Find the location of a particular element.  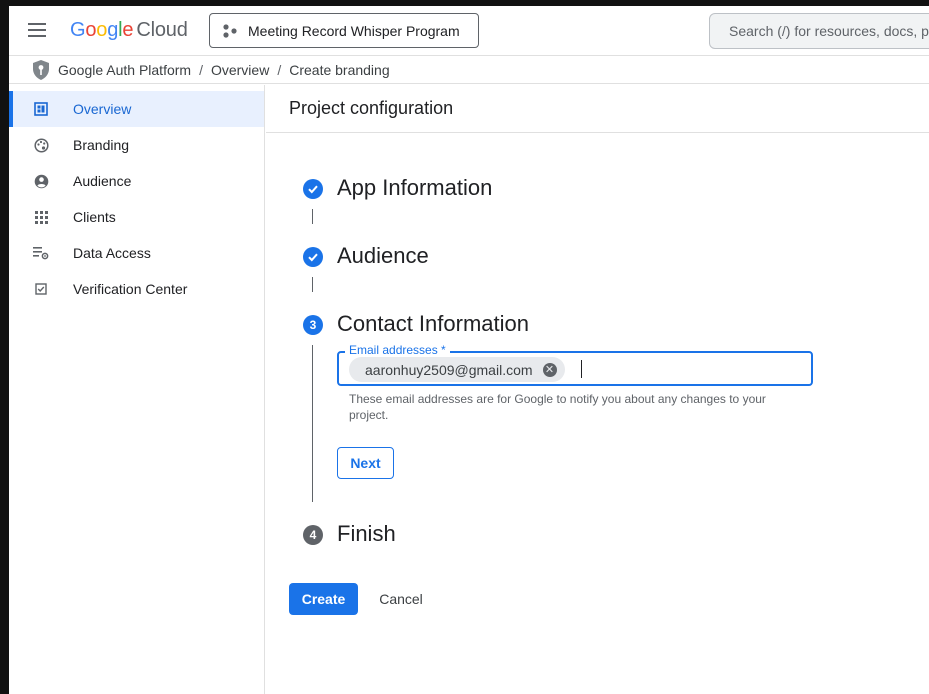

cancel-button: Cancel is located at coordinates (401, 599).